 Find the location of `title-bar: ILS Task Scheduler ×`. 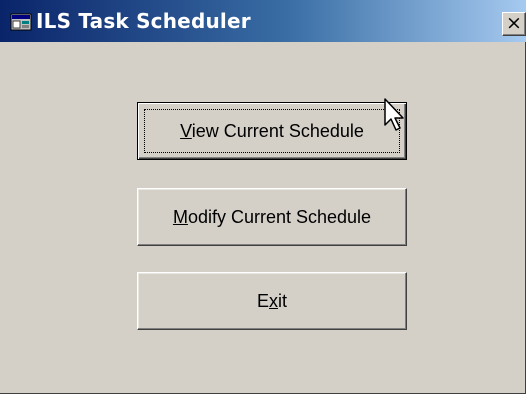

title-bar: ILS Task Scheduler × is located at coordinates (263, 21).